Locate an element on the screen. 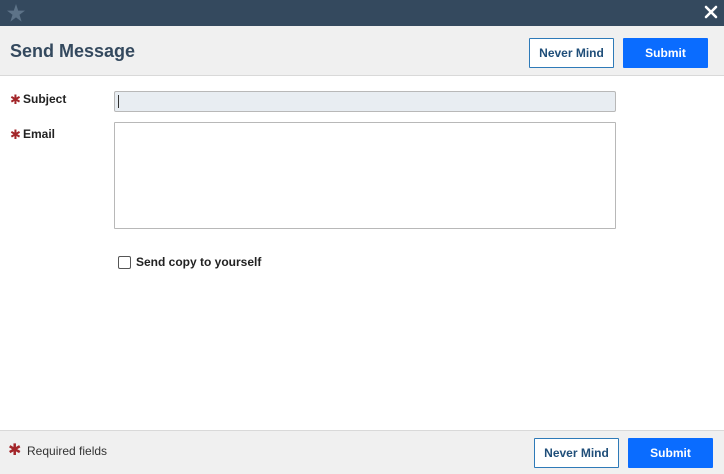 This screenshot has width=724, height=474. subject-input is located at coordinates (365, 101).